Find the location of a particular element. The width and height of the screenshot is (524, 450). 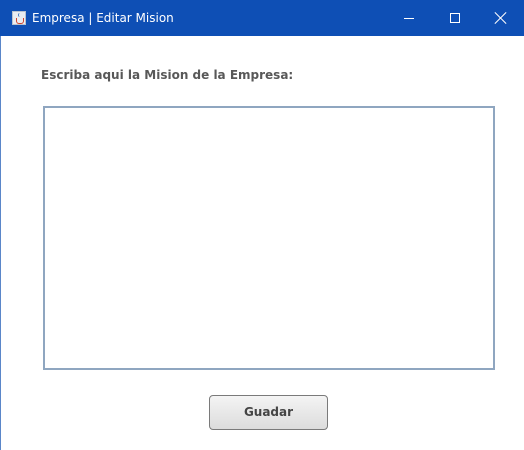

title-bar: Empresa | Editar Mision is located at coordinates (262, 18).